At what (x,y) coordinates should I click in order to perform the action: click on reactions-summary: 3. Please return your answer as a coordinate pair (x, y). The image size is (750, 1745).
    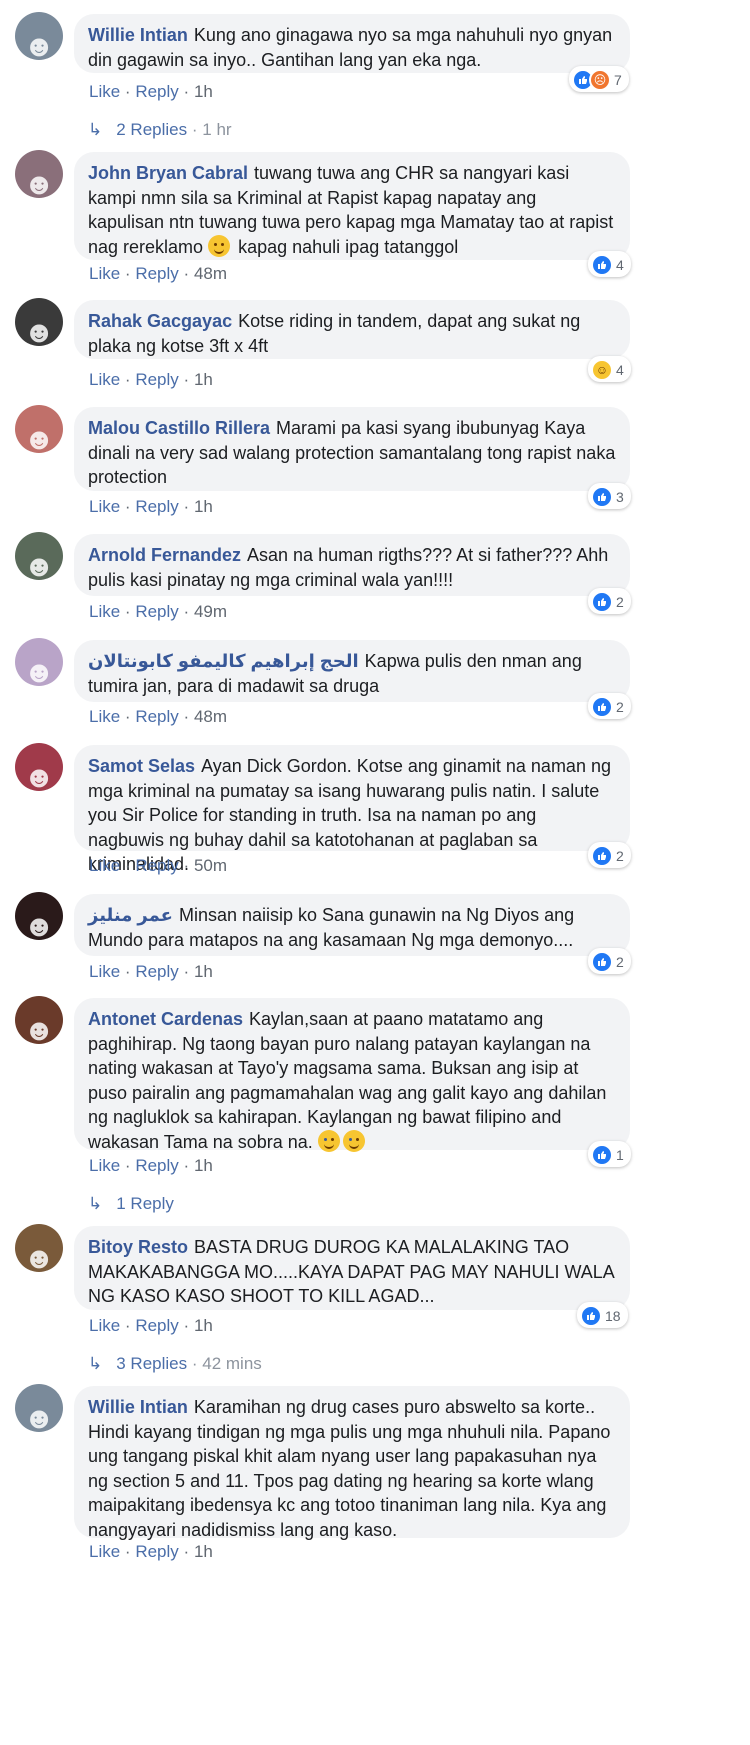
    Looking at the image, I should click on (609, 496).